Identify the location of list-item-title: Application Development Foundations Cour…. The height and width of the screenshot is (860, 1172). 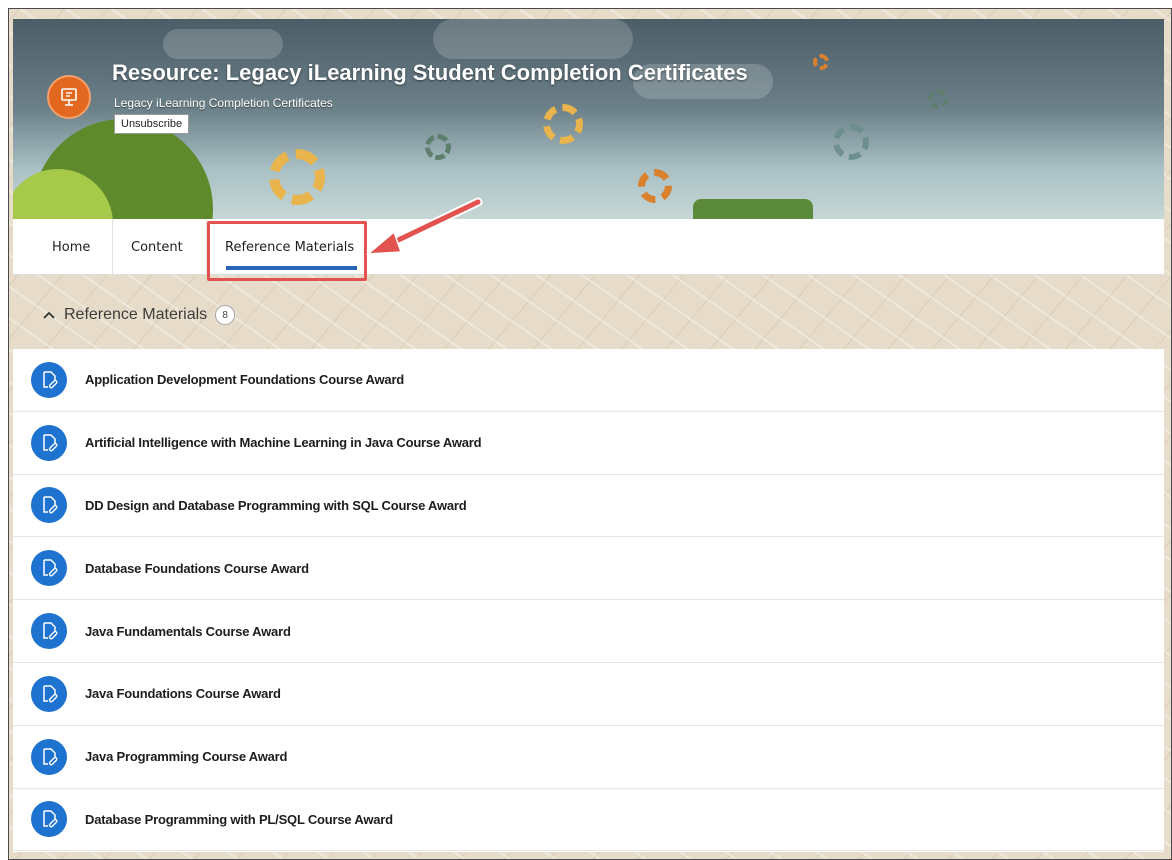
(244, 379).